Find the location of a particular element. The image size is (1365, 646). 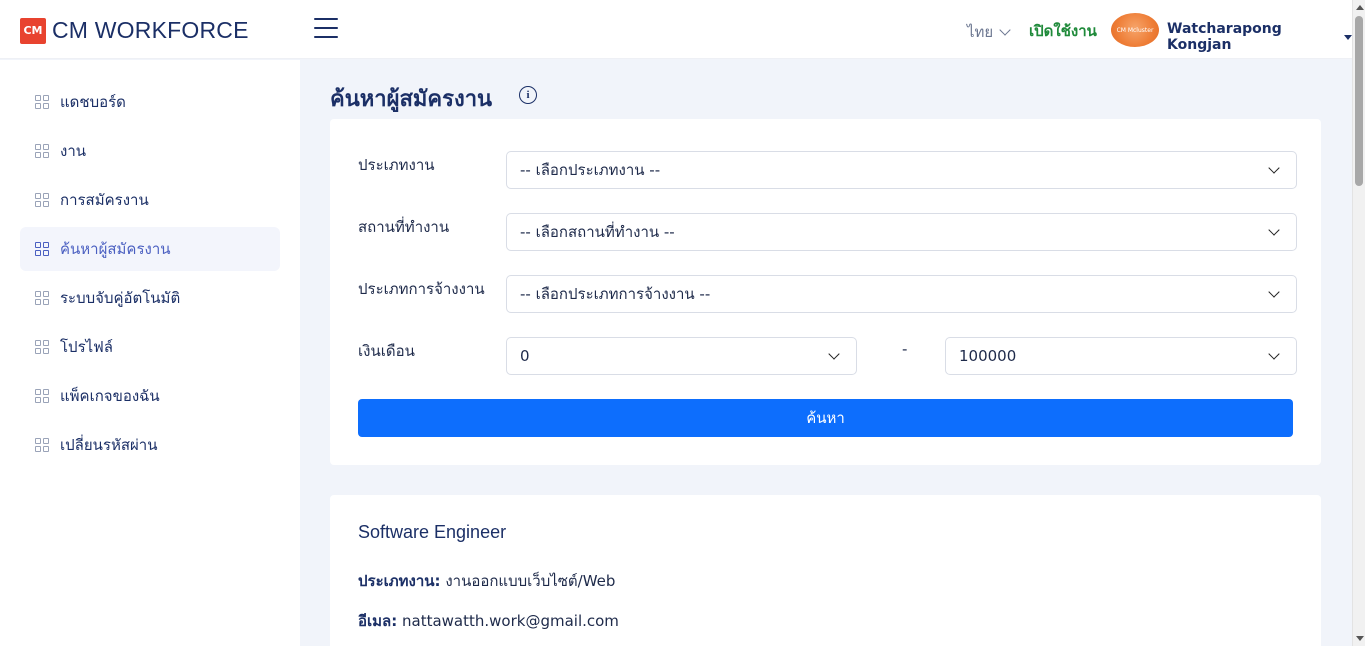

job-type-select: -- เลือกประเภทงาน -- is located at coordinates (901, 170).